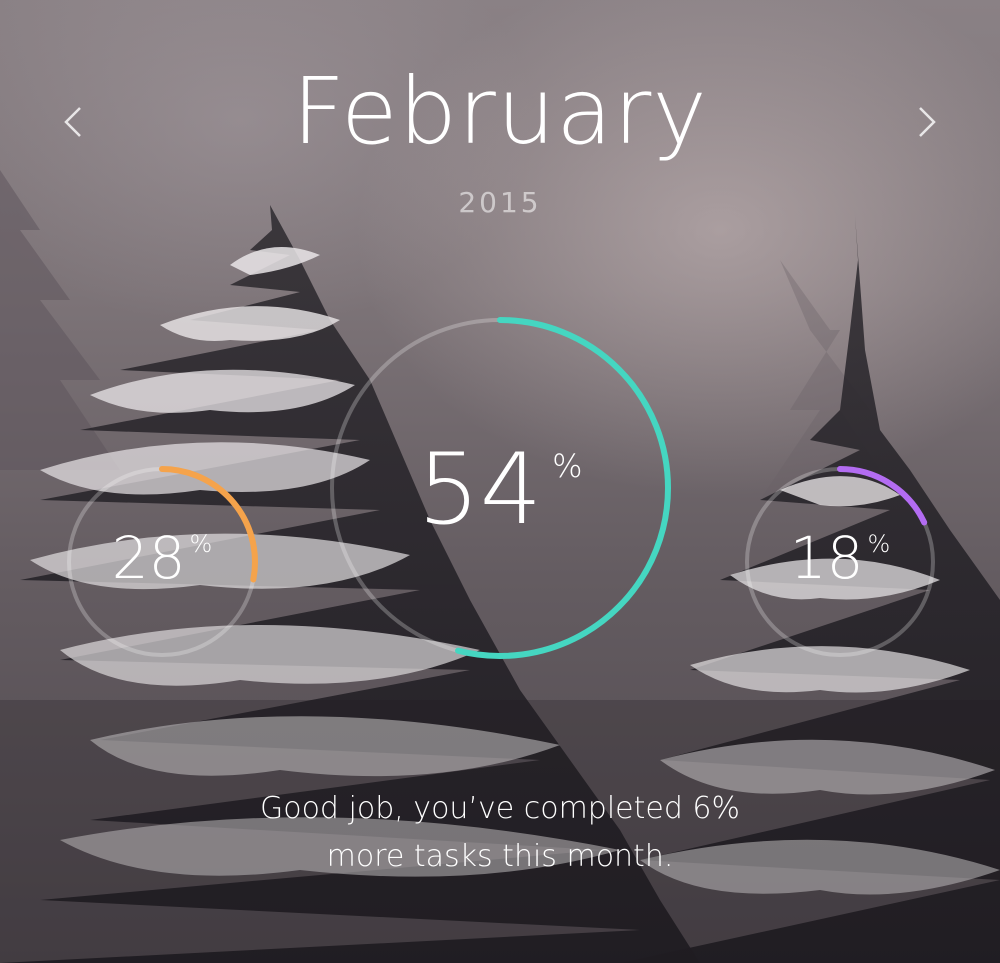  I want to click on ring-number: 28, so click(148, 558).